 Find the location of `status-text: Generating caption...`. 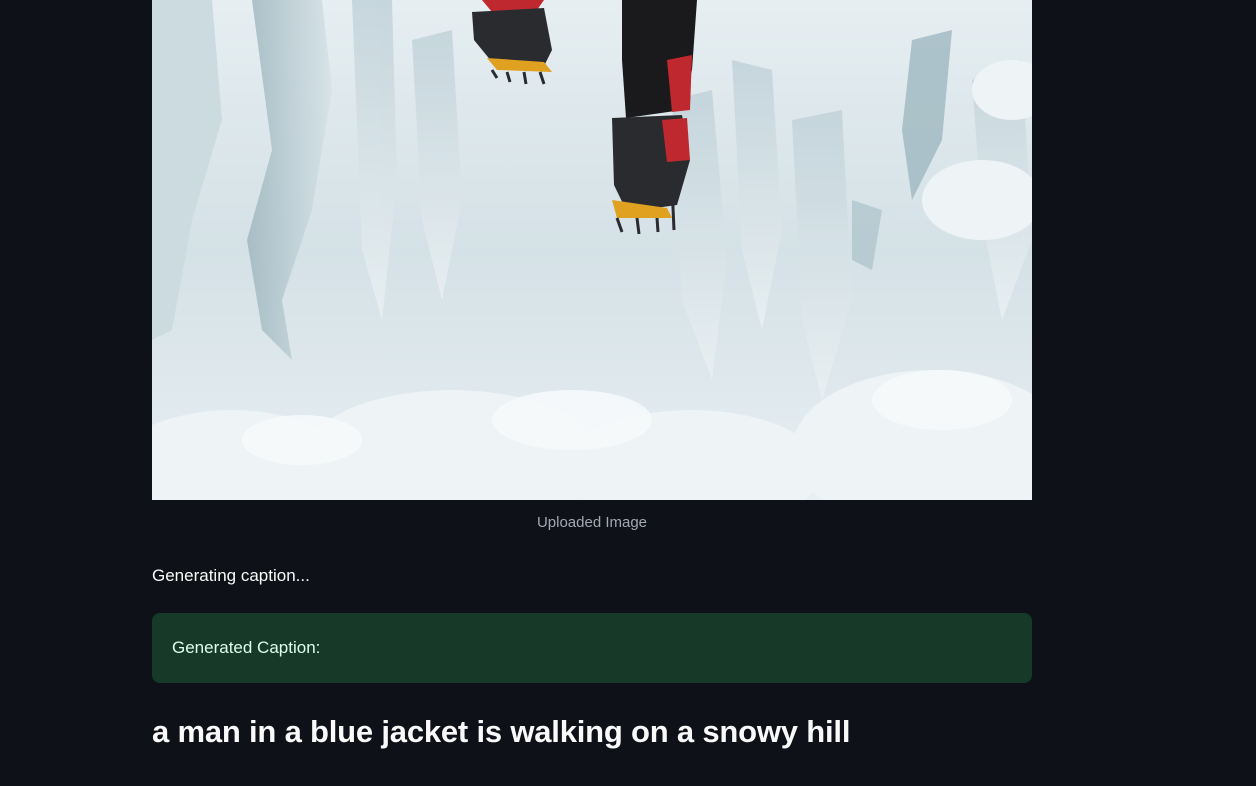

status-text: Generating caption... is located at coordinates (231, 575).